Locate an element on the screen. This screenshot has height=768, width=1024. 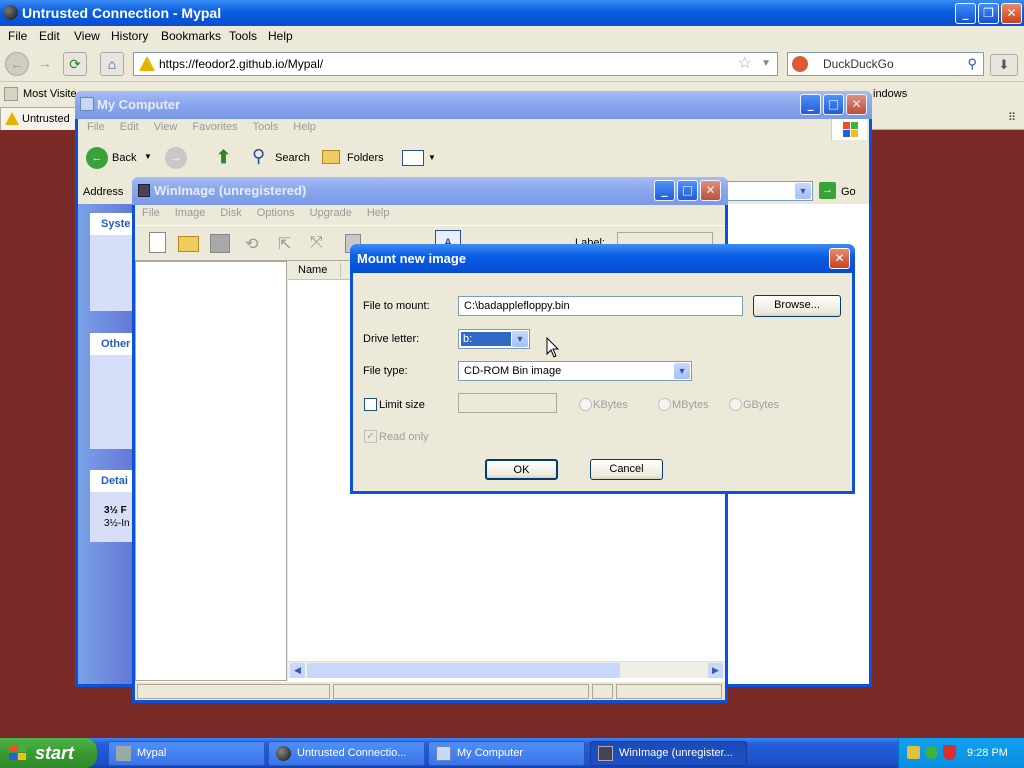
network-icon is located at coordinates (913, 752).